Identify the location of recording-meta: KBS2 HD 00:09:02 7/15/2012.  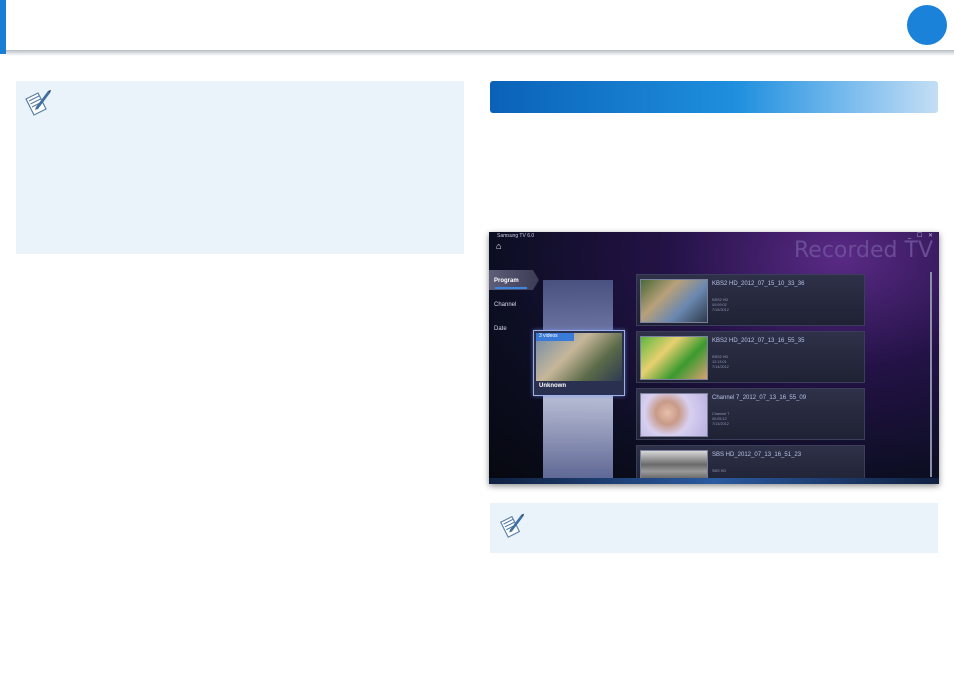
(720, 305).